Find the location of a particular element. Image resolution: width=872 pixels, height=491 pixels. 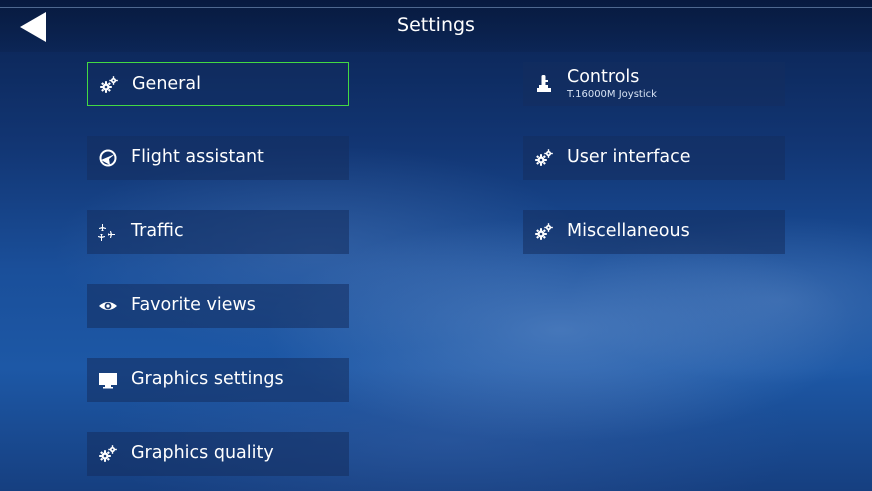

title-divider is located at coordinates (436, 7).